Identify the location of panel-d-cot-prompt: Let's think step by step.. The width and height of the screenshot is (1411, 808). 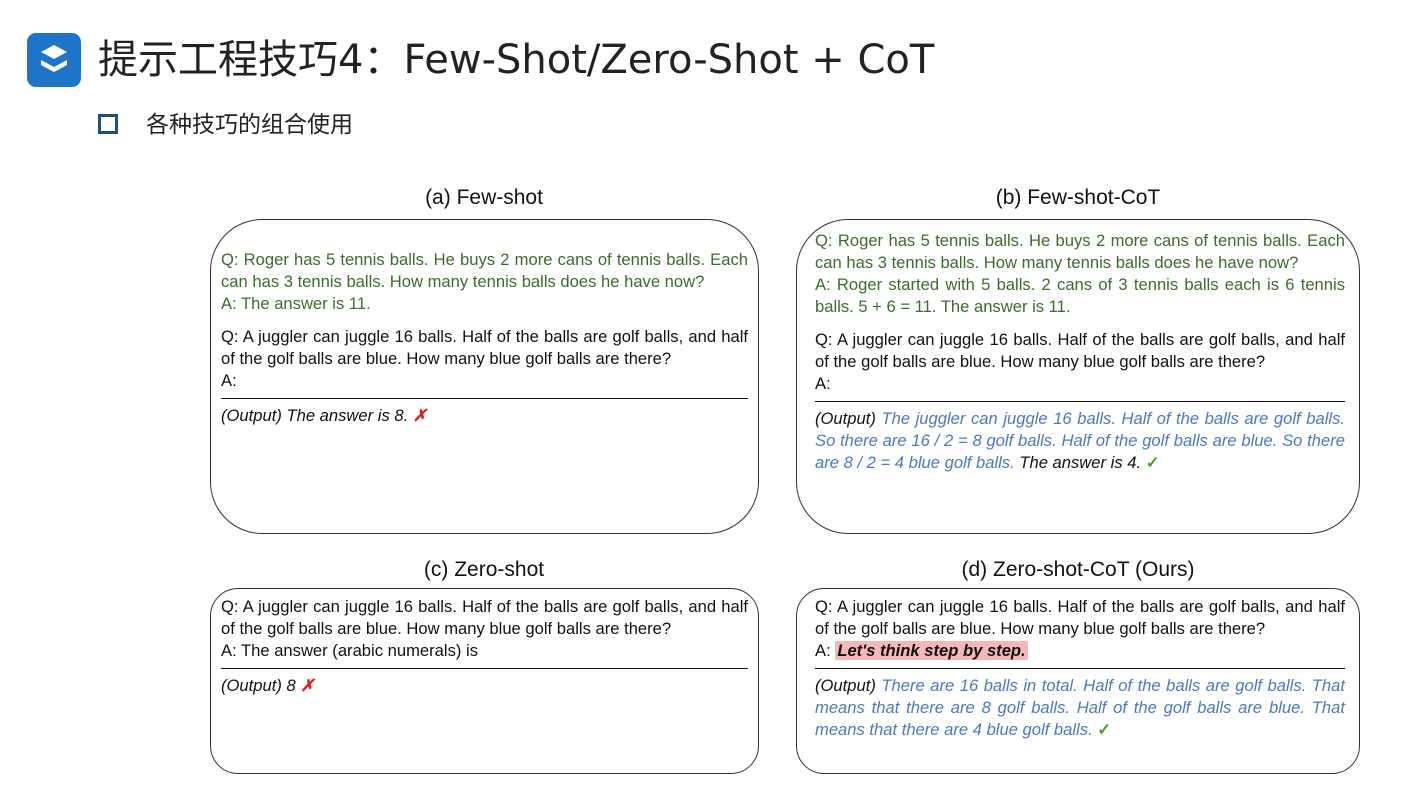
(931, 650).